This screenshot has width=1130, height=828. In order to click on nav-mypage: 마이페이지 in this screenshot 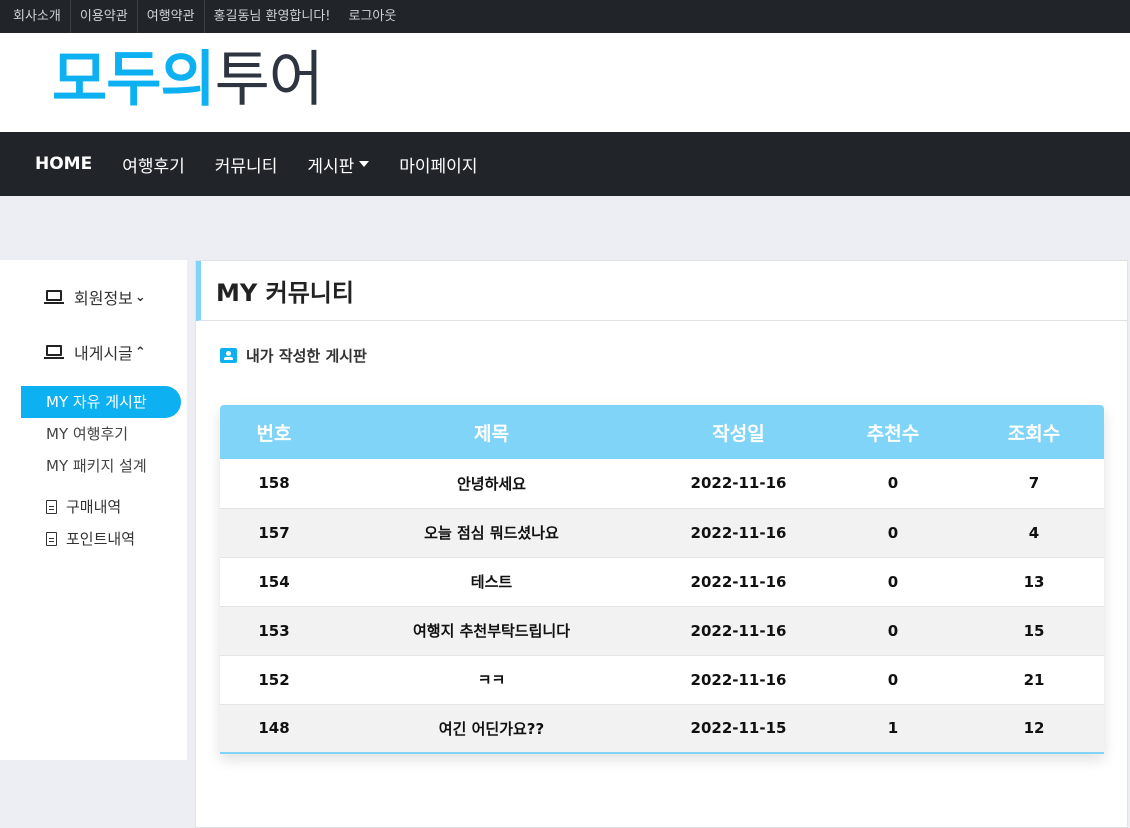, I will do `click(438, 164)`.